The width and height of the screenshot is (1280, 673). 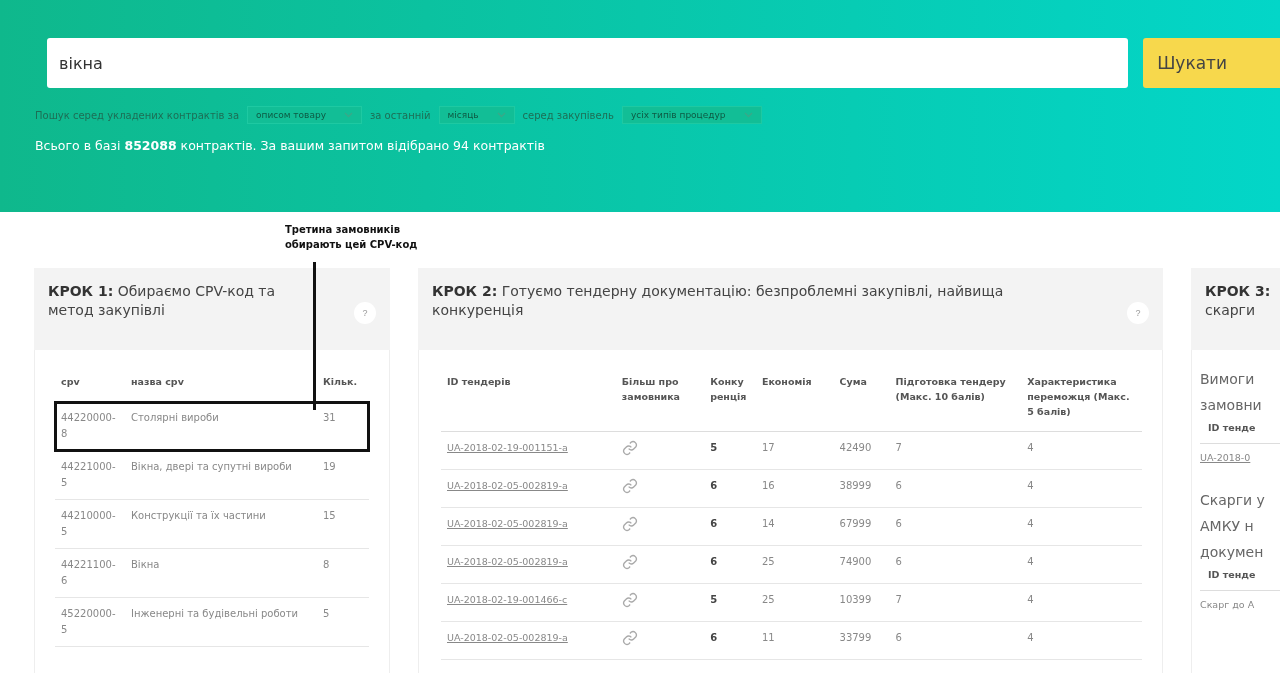 I want to click on search-field: вікна, so click(x=588, y=63).